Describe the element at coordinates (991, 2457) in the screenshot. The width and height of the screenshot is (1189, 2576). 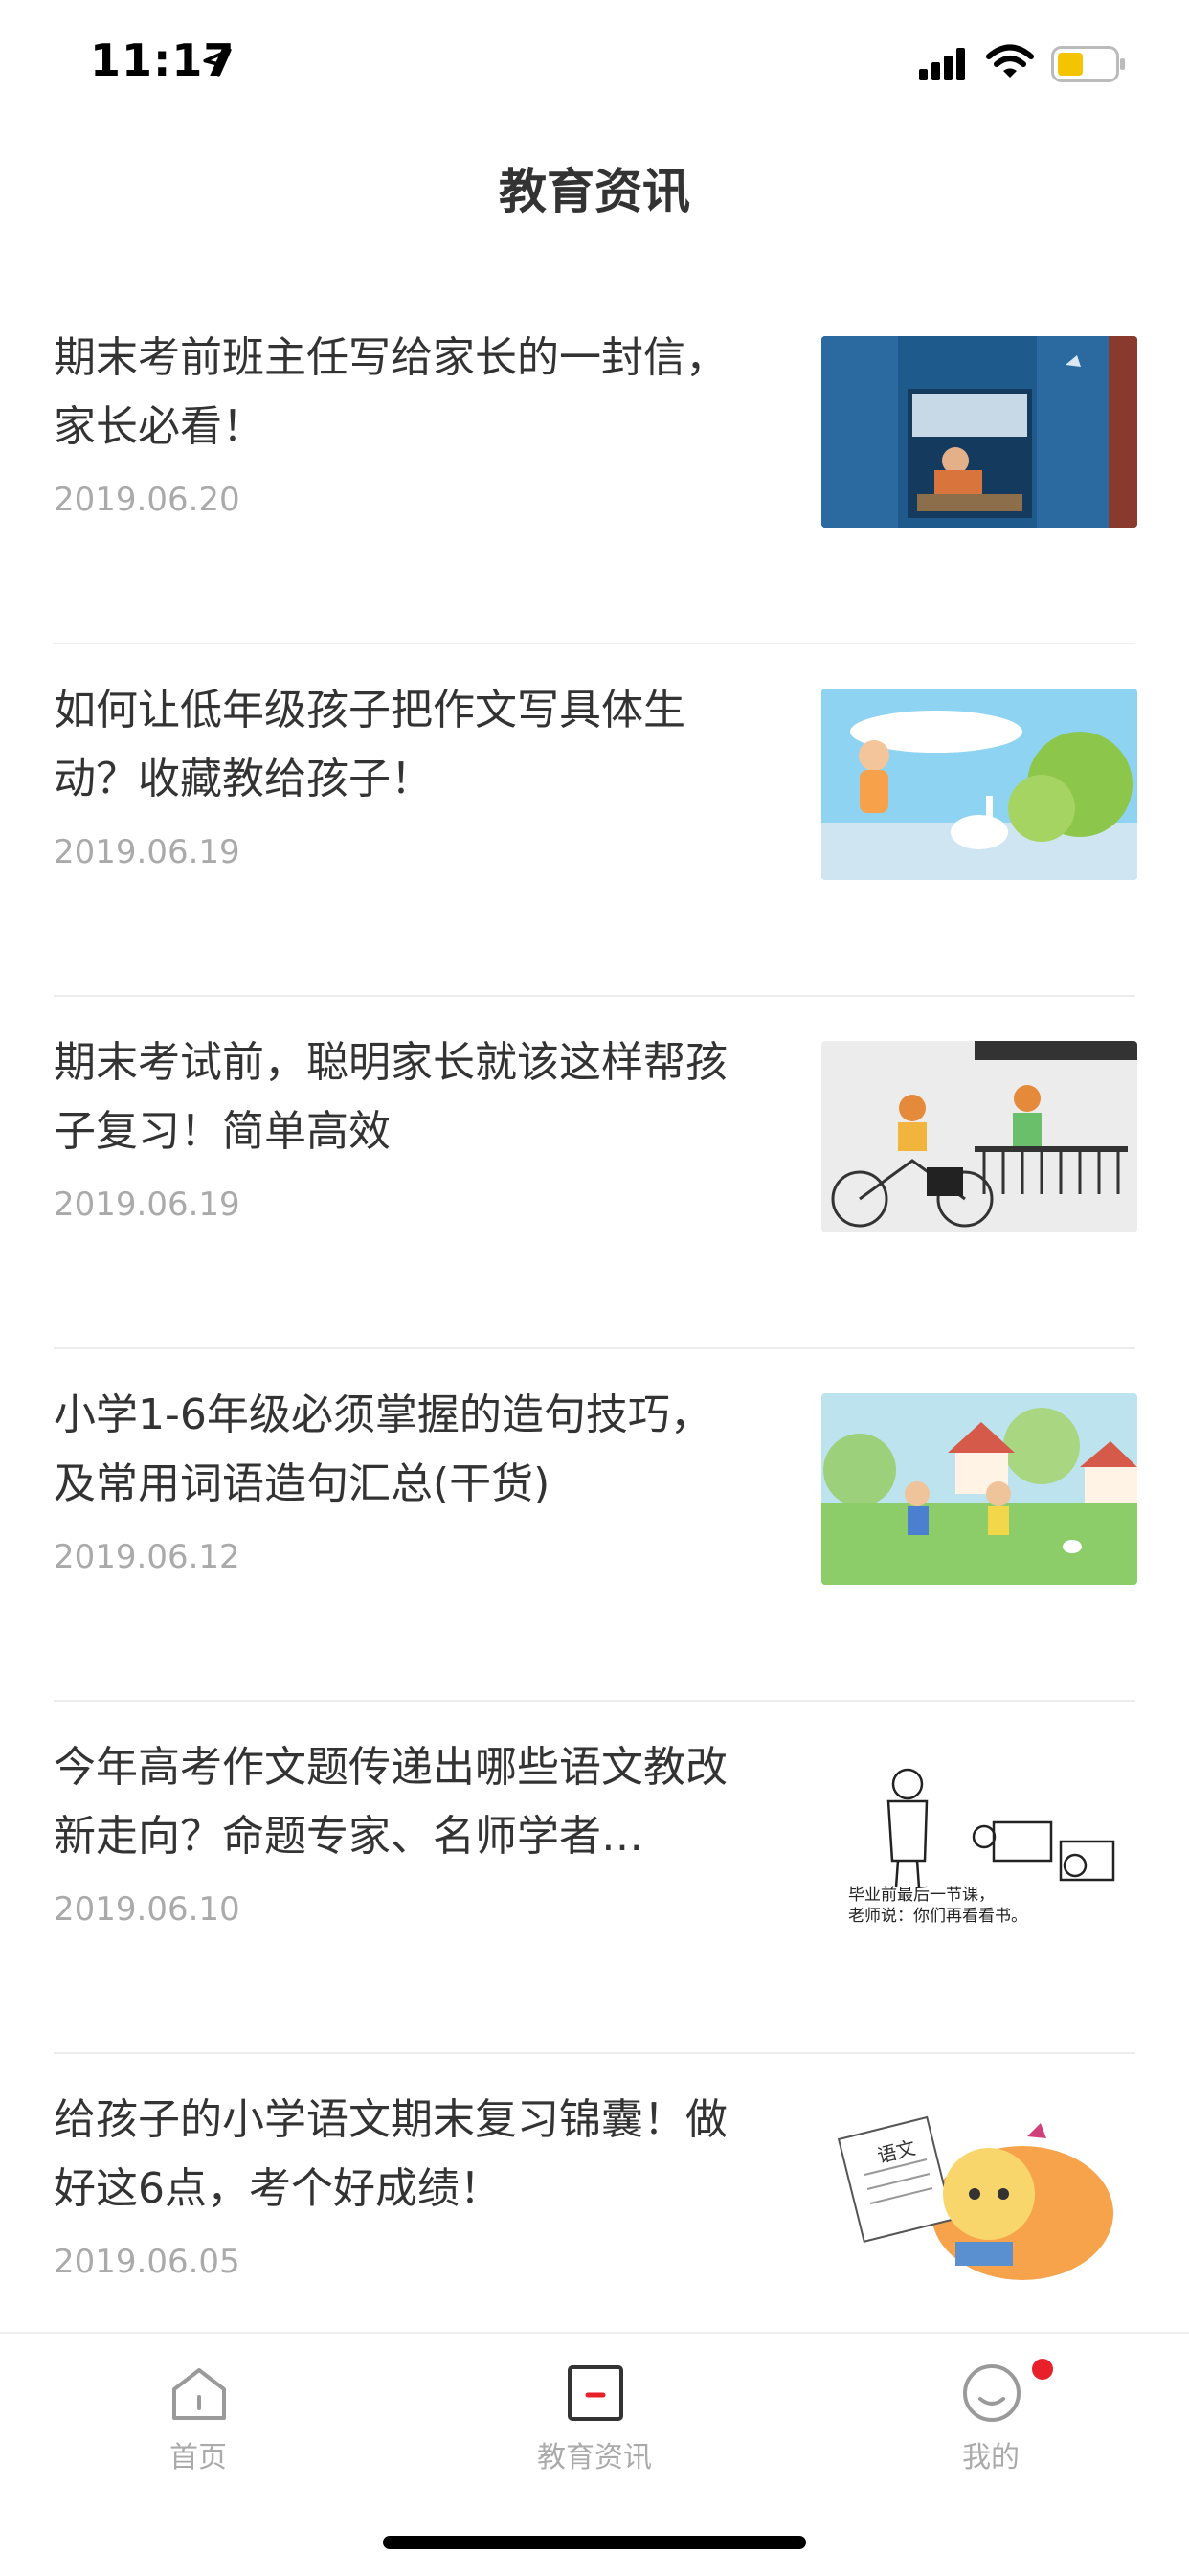
I see `tab-label-profile: 我的` at that location.